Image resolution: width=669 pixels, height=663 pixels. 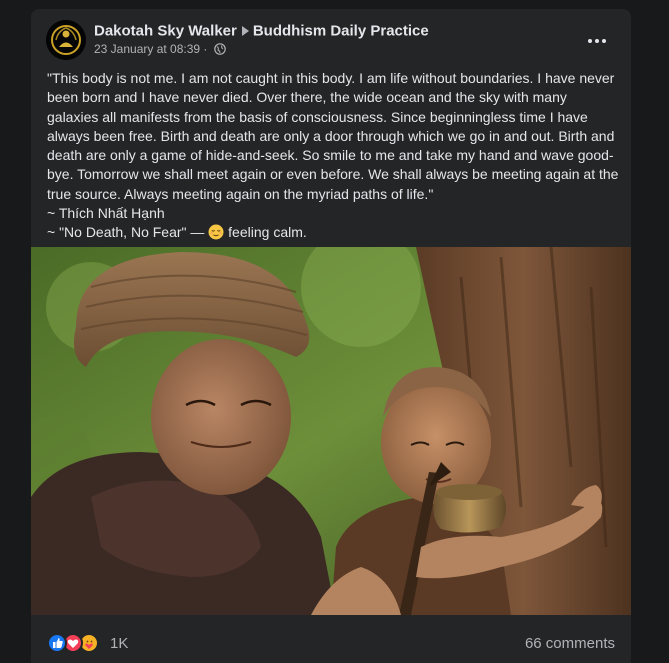 I want to click on more-options-button, so click(x=597, y=41).